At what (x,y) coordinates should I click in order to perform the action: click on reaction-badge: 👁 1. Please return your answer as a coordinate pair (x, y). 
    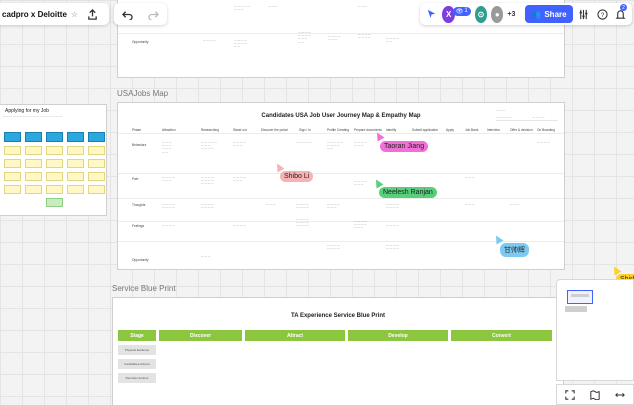
    Looking at the image, I should click on (461, 11).